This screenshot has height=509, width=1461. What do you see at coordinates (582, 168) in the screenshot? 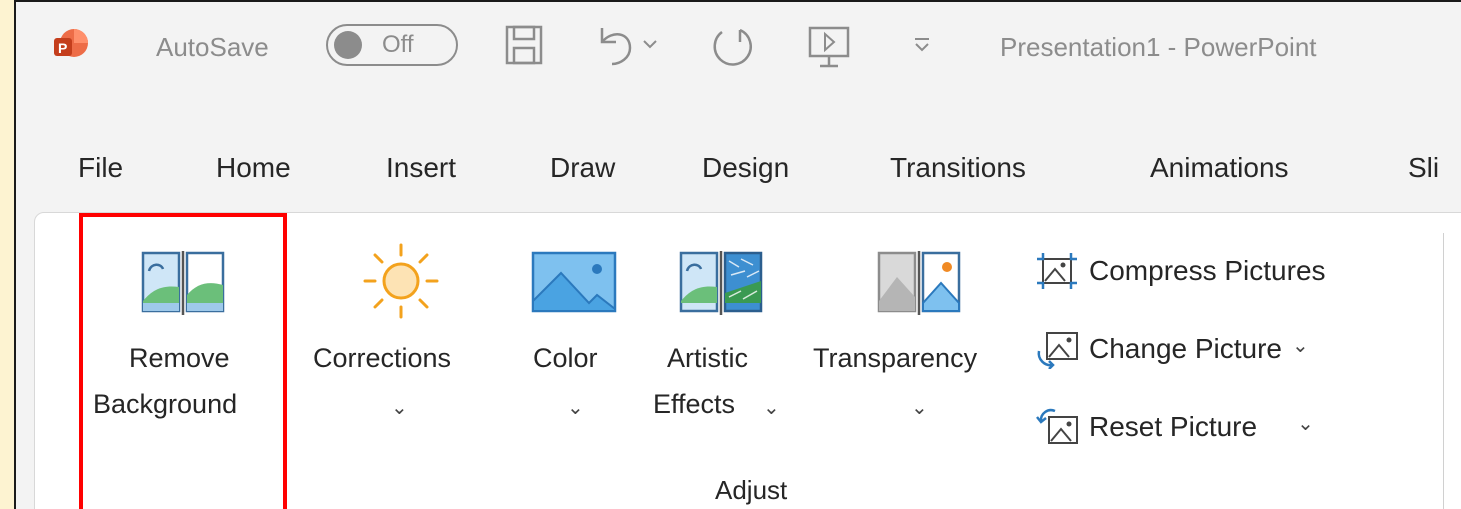
I see `tab-draw: Draw` at bounding box center [582, 168].